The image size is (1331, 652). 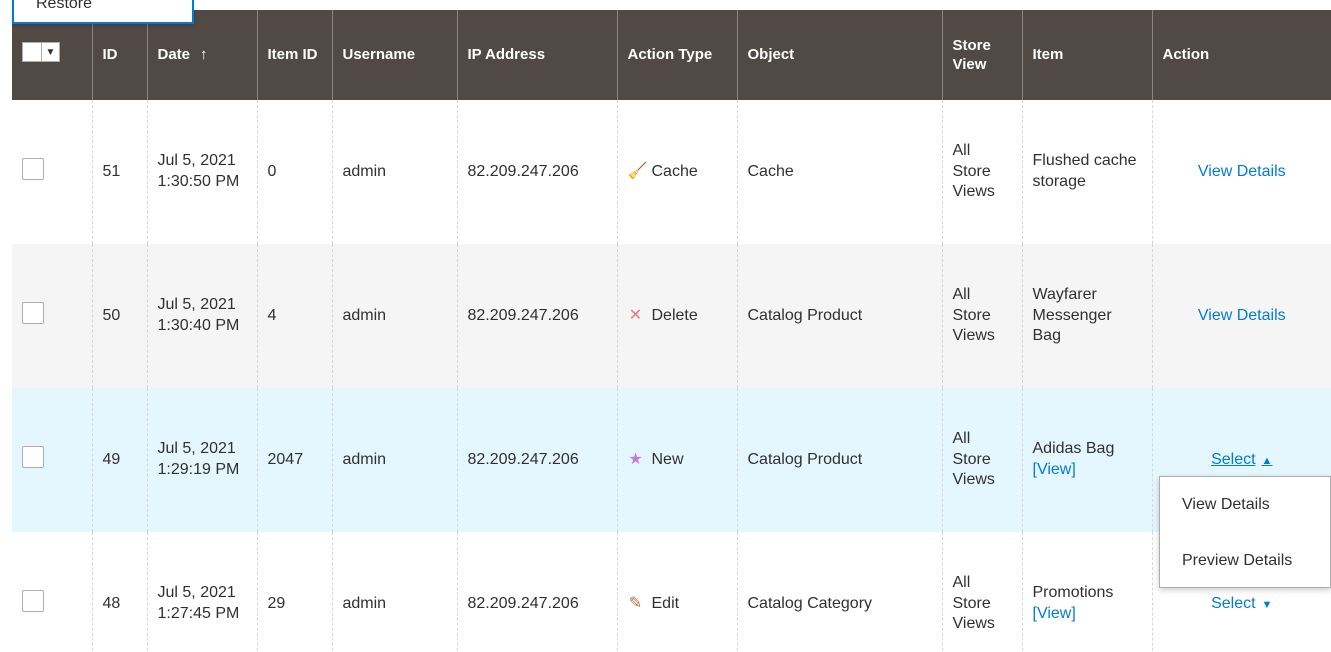 I want to click on cell-item: Wayfarer Messenger Bag, so click(x=1086, y=316).